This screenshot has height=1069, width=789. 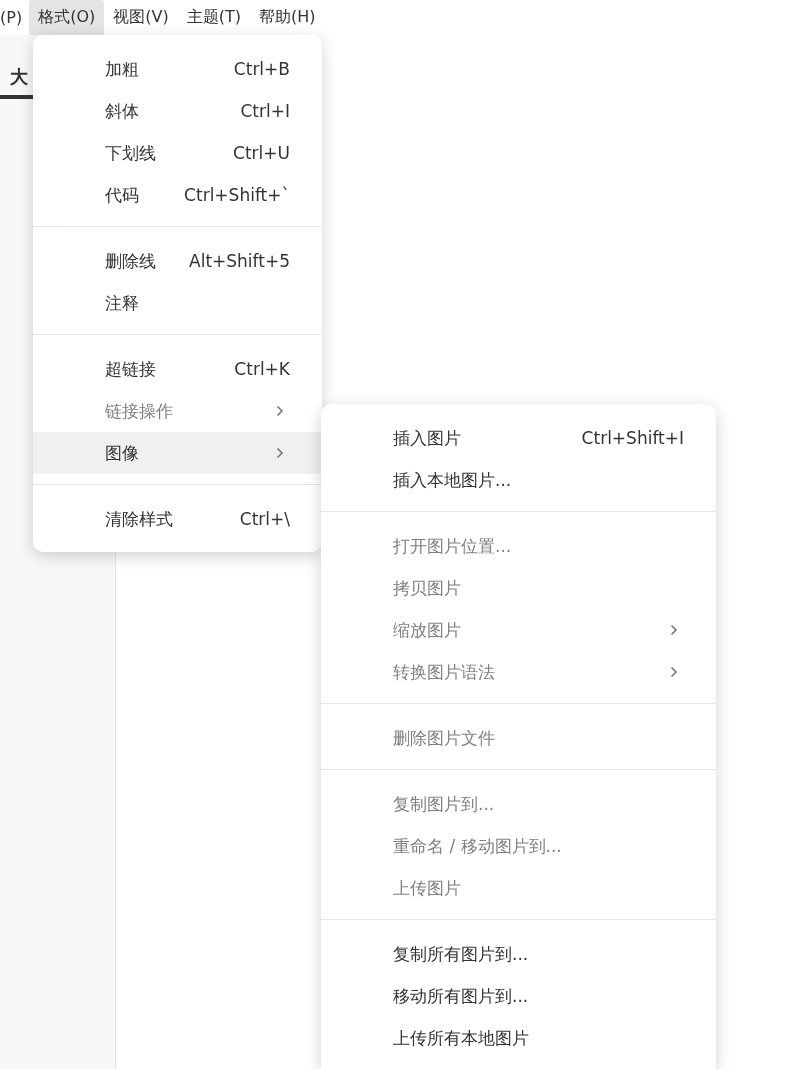 I want to click on menu-item-label: 超链接, so click(x=131, y=369).